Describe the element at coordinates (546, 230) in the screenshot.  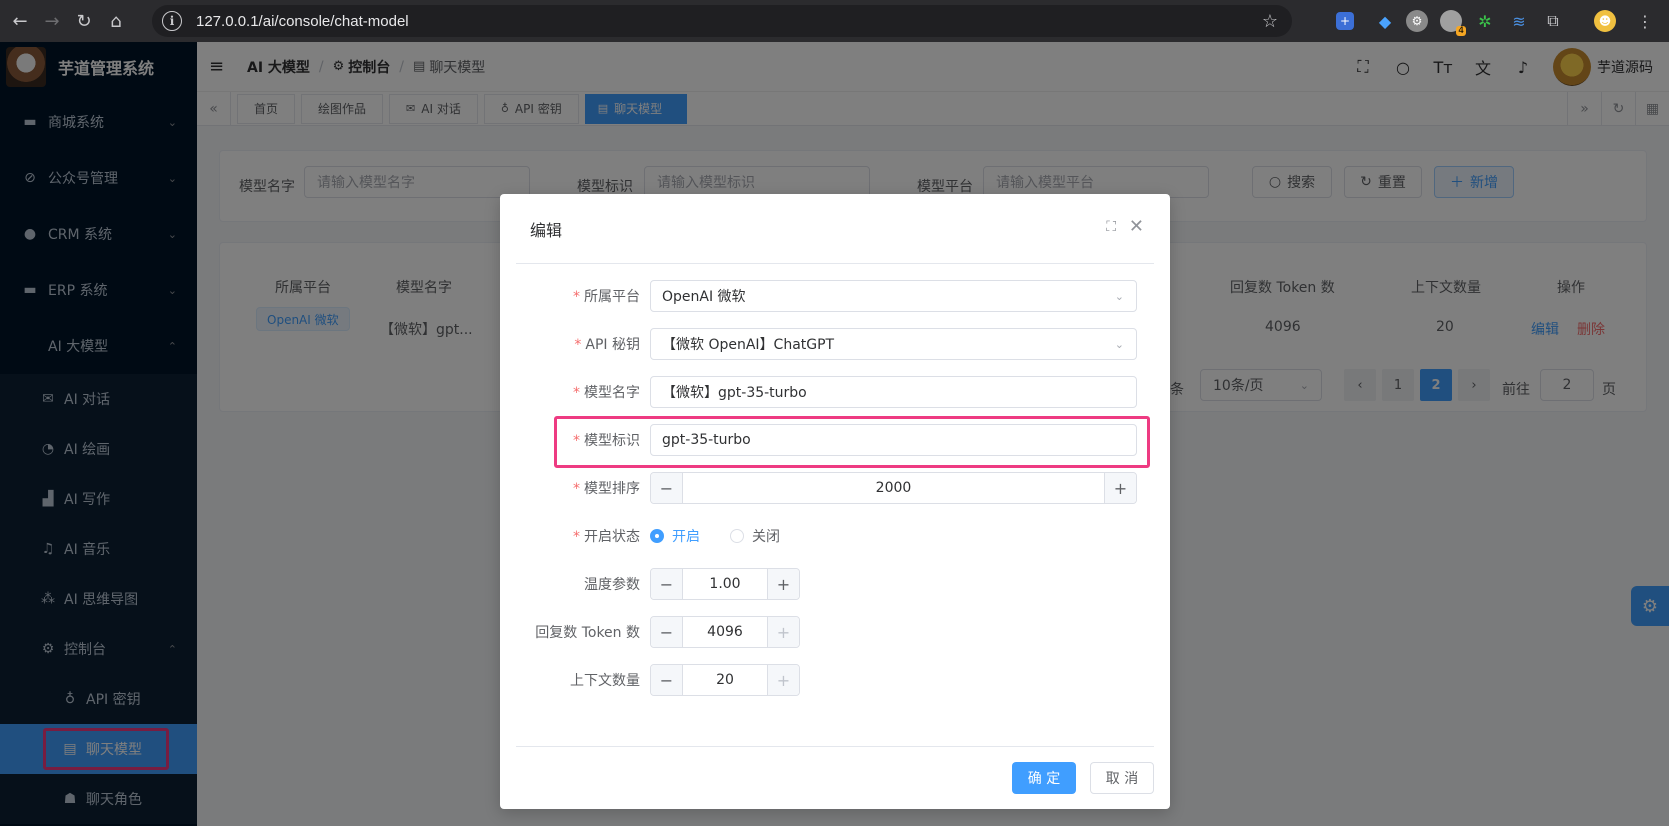
I see `dialog-title: 编辑` at that location.